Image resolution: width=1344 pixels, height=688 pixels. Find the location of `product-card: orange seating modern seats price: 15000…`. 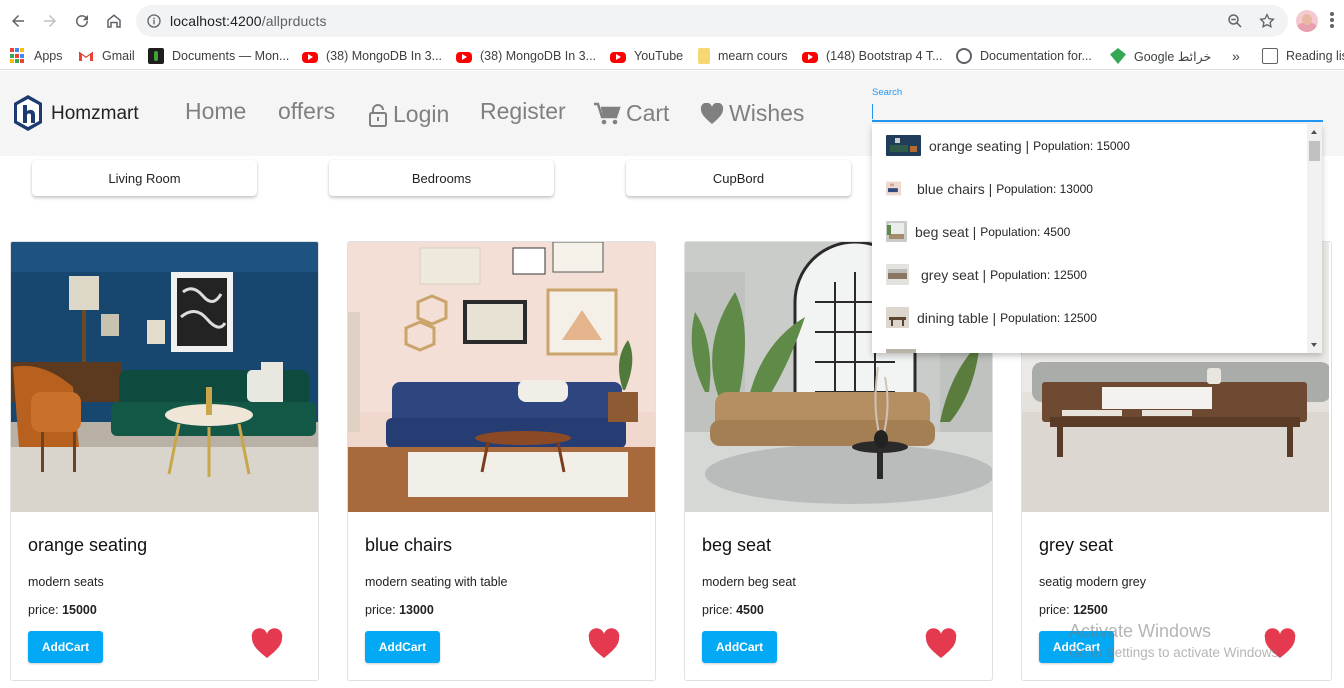

product-card: orange seating modern seats price: 15000… is located at coordinates (164, 461).